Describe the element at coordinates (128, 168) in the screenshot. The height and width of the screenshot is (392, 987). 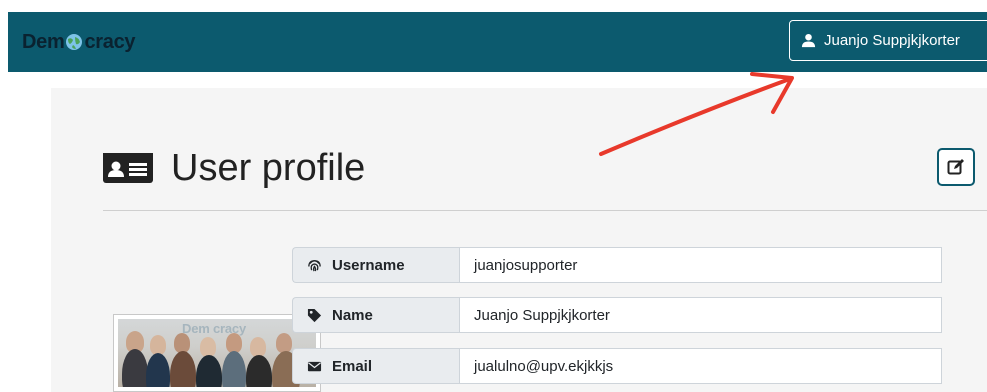
I see `id-card-icon` at that location.